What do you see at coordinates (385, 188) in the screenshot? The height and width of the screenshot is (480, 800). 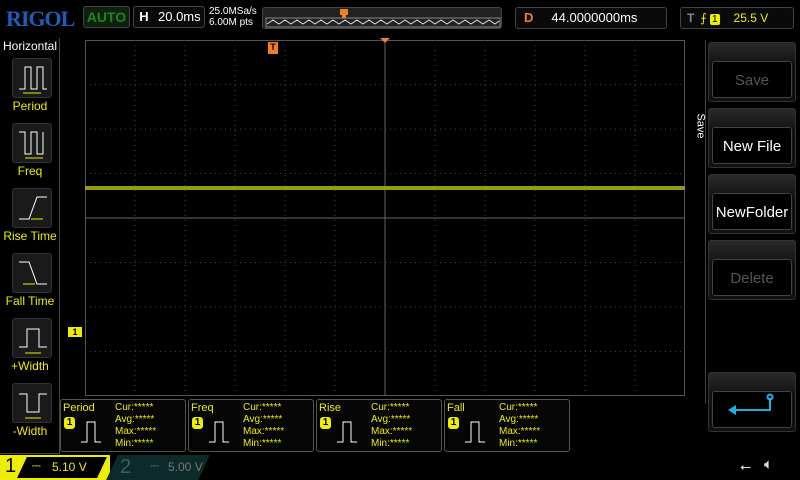 I see `ch1-trace` at bounding box center [385, 188].